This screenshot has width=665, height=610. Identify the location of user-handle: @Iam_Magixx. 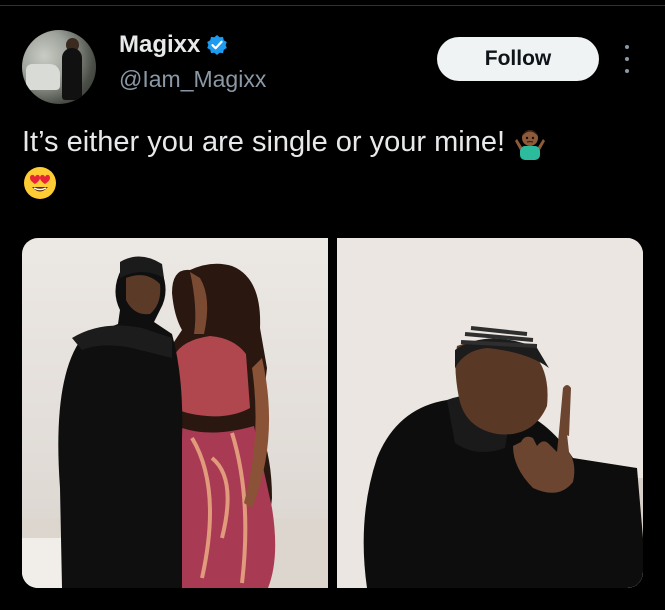
(192, 79).